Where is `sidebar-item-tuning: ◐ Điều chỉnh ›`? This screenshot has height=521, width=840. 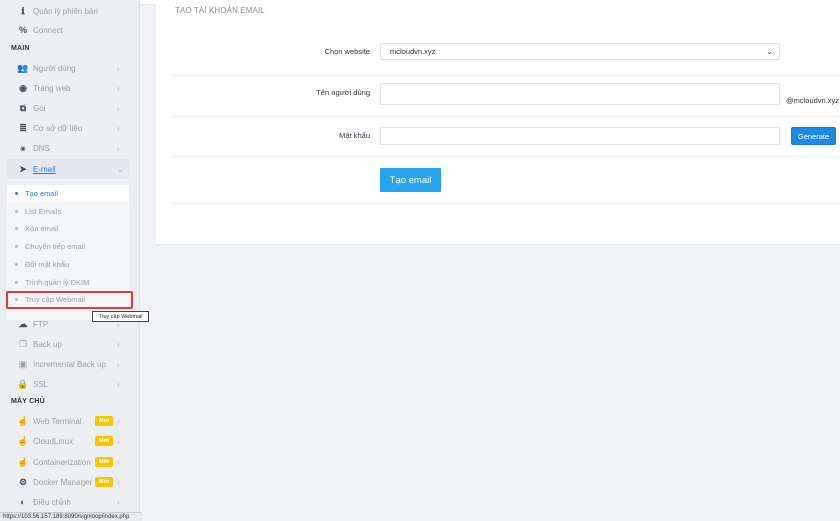
sidebar-item-tuning: ◐ Điều chỉnh › is located at coordinates (70, 502).